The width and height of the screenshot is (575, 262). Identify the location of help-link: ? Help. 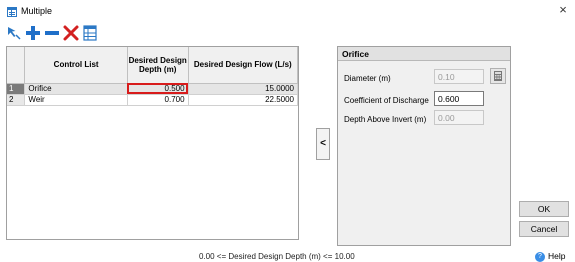
(550, 256).